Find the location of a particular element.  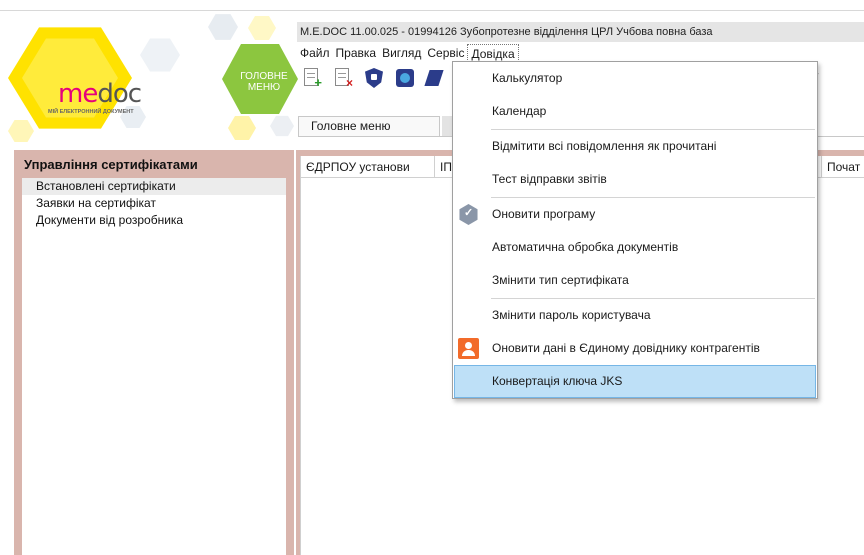

settings-icon is located at coordinates (405, 78).